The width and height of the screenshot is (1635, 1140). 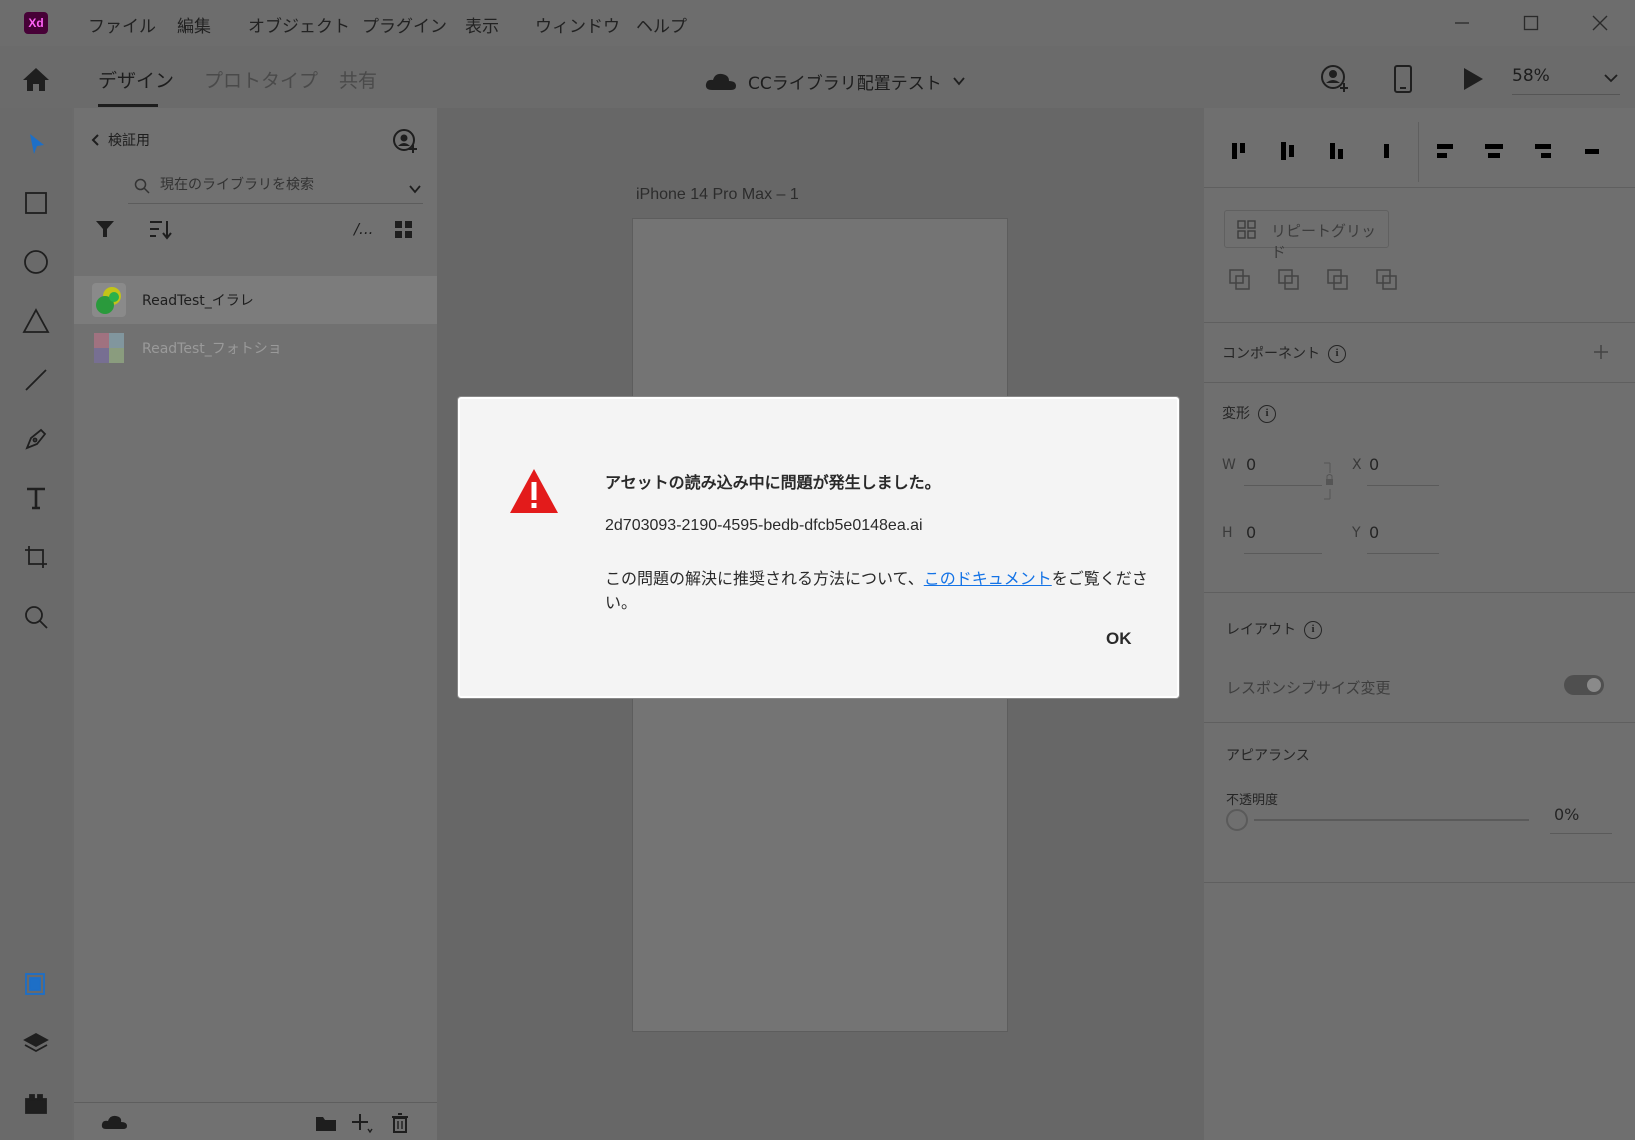 I want to click on line-tool, so click(x=36, y=380).